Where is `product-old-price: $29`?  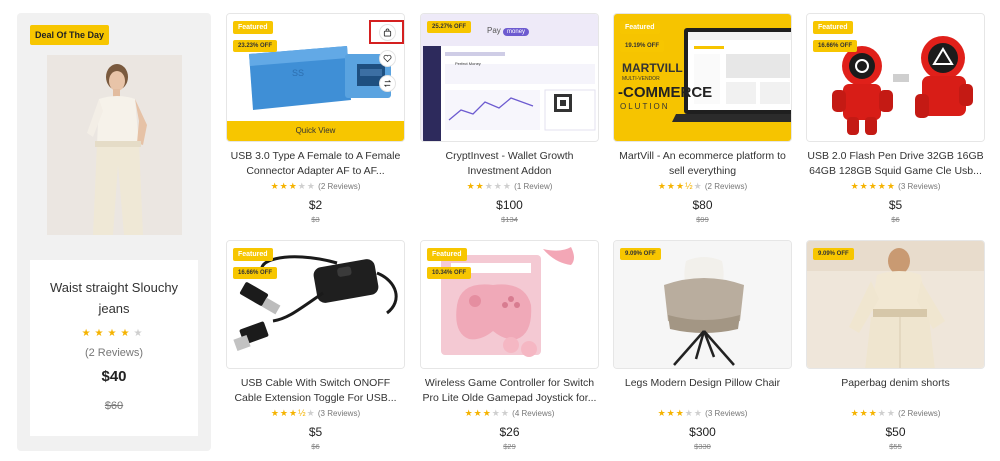 product-old-price: $29 is located at coordinates (509, 446).